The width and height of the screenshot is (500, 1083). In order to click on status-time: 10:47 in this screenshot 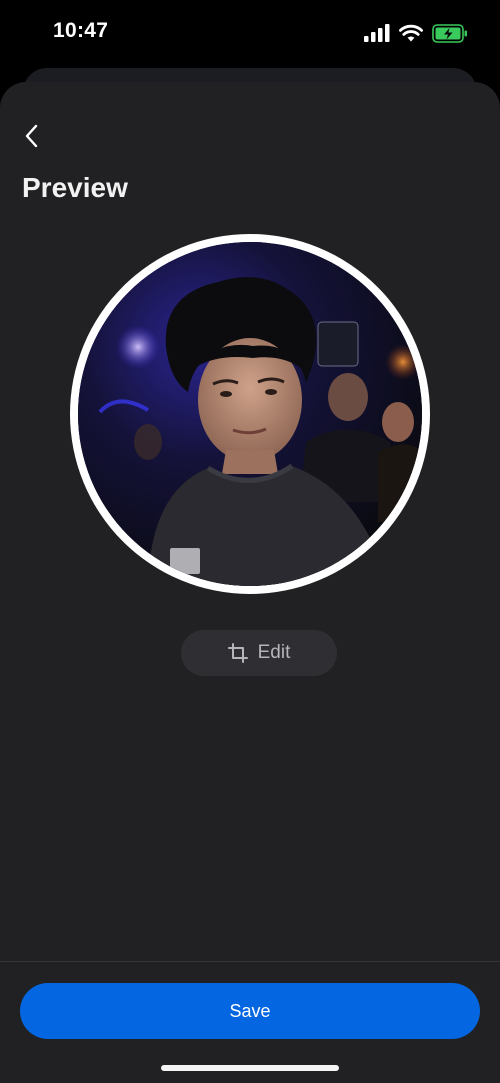, I will do `click(81, 30)`.